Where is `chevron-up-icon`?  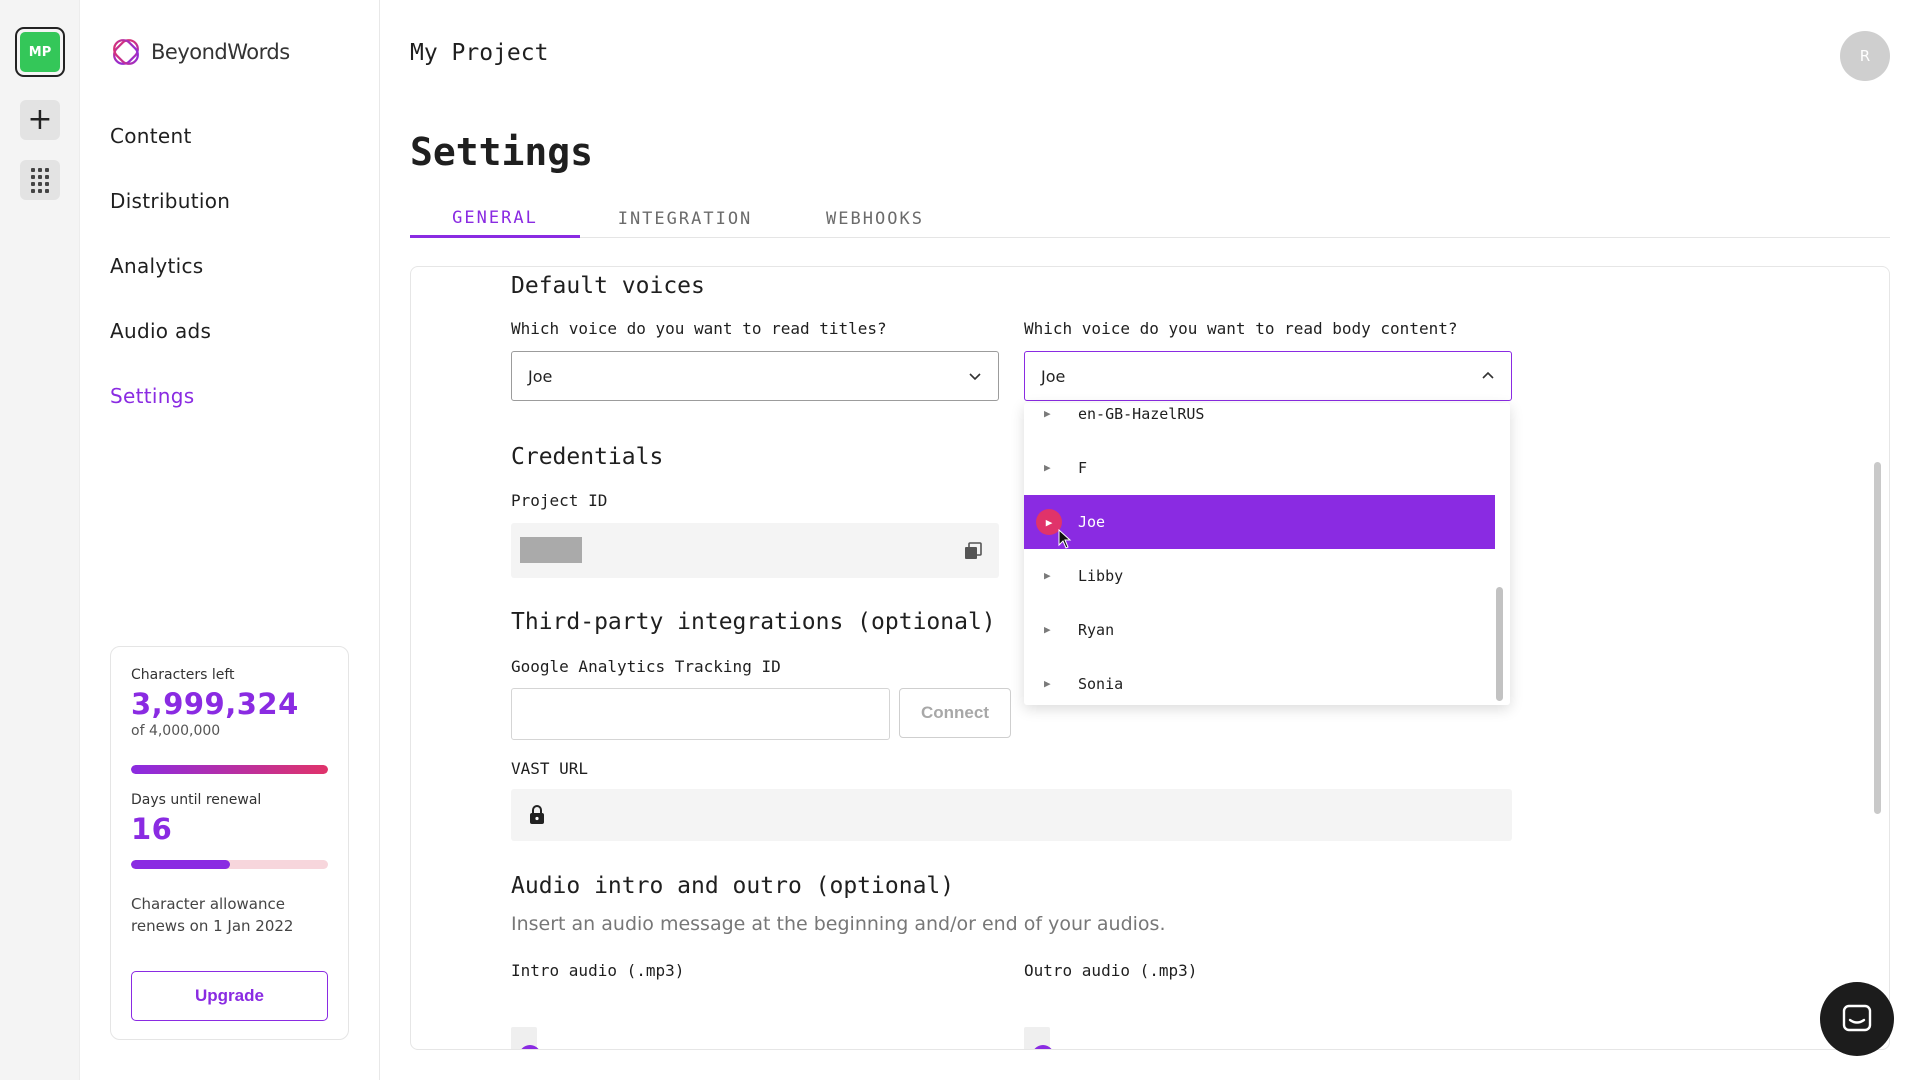
chevron-up-icon is located at coordinates (1488, 375).